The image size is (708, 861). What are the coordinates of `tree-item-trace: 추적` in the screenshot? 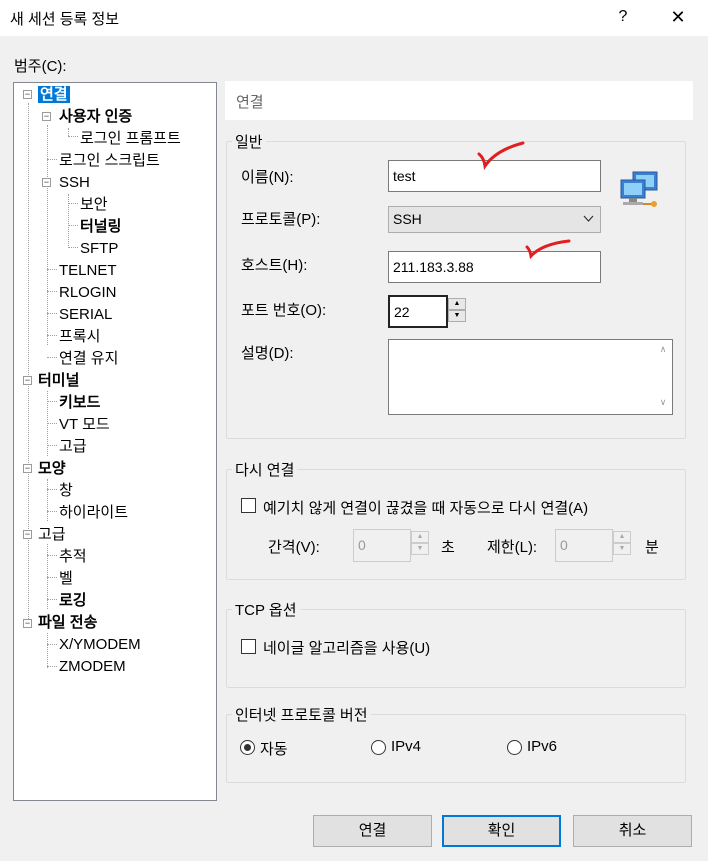 It's located at (73, 557).